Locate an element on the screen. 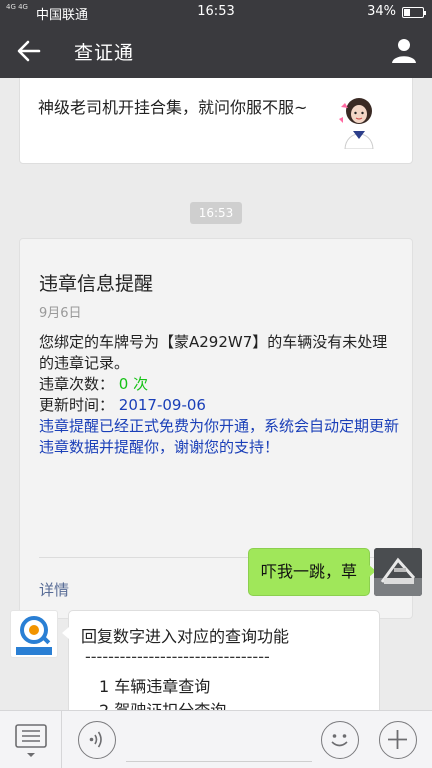 This screenshot has width=432, height=768. notice-title: 违章信息提醒 is located at coordinates (96, 284).